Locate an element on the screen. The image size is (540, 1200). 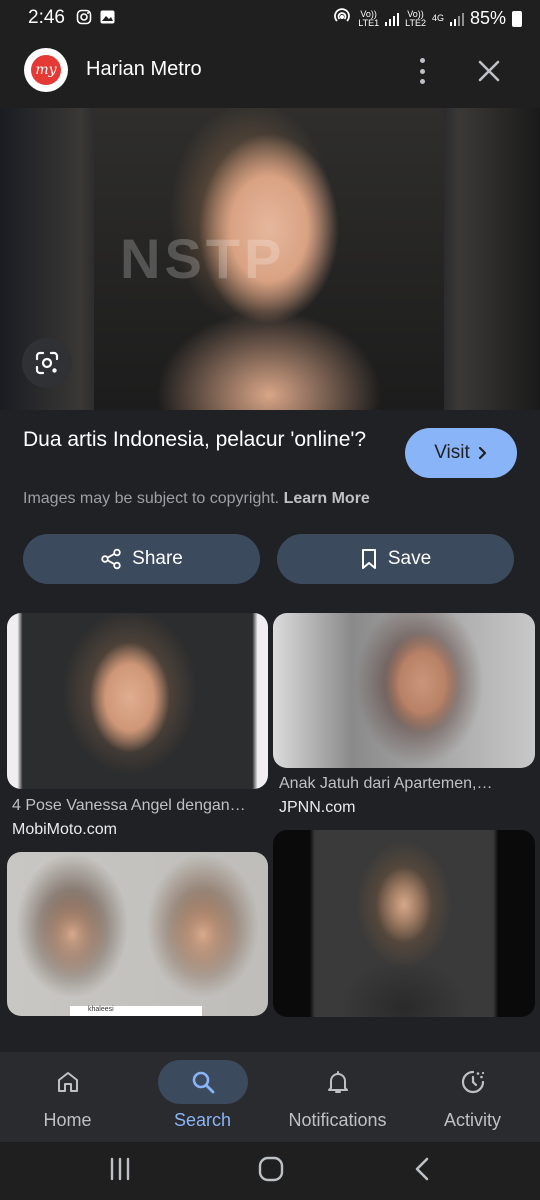
copyright-text: Images may be subject to copyright. is located at coordinates (151, 498).